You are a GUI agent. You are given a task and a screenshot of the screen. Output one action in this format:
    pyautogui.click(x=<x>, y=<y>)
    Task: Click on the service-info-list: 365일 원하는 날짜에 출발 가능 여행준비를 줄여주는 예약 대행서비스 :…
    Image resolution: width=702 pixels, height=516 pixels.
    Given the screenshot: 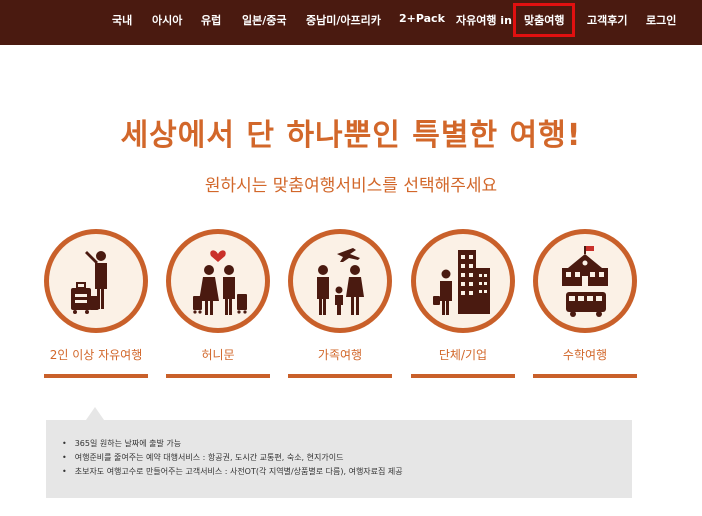 What is the action you would take?
    pyautogui.click(x=232, y=458)
    